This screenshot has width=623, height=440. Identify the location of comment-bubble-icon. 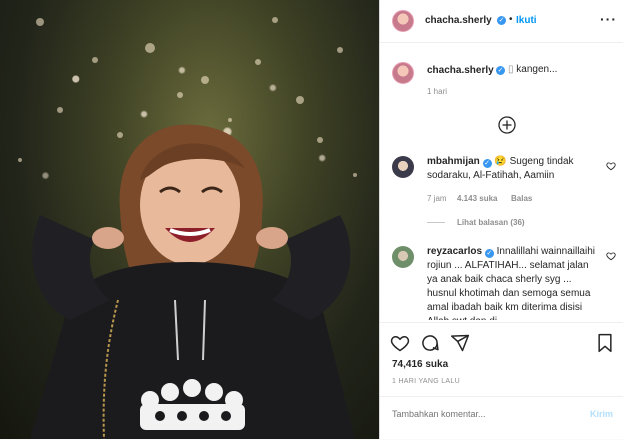
(430, 343).